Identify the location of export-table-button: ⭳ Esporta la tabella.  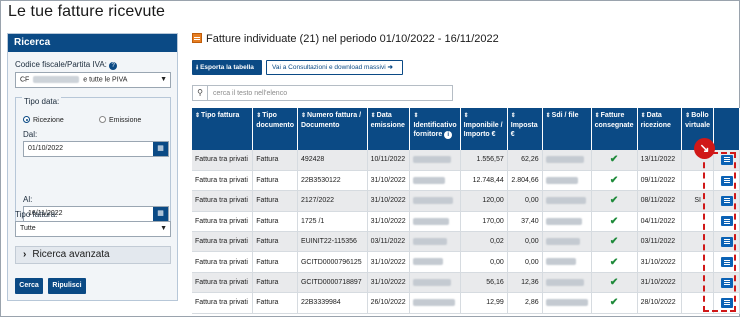
(227, 67).